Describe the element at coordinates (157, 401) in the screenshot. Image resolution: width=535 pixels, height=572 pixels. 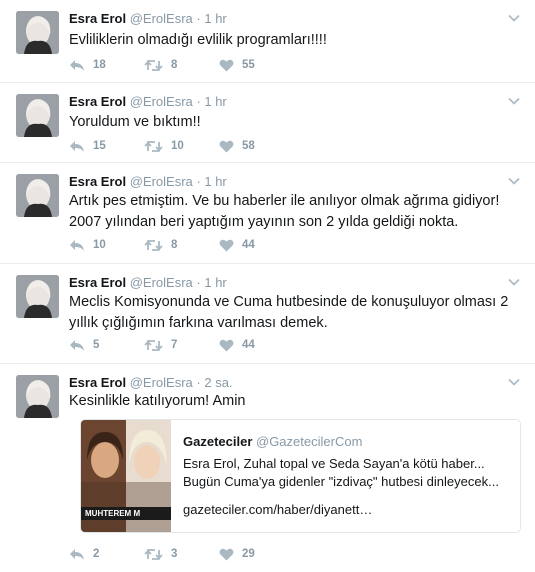
I see `tweet-text: Kesinlikle katılıyorum! Amin` at that location.